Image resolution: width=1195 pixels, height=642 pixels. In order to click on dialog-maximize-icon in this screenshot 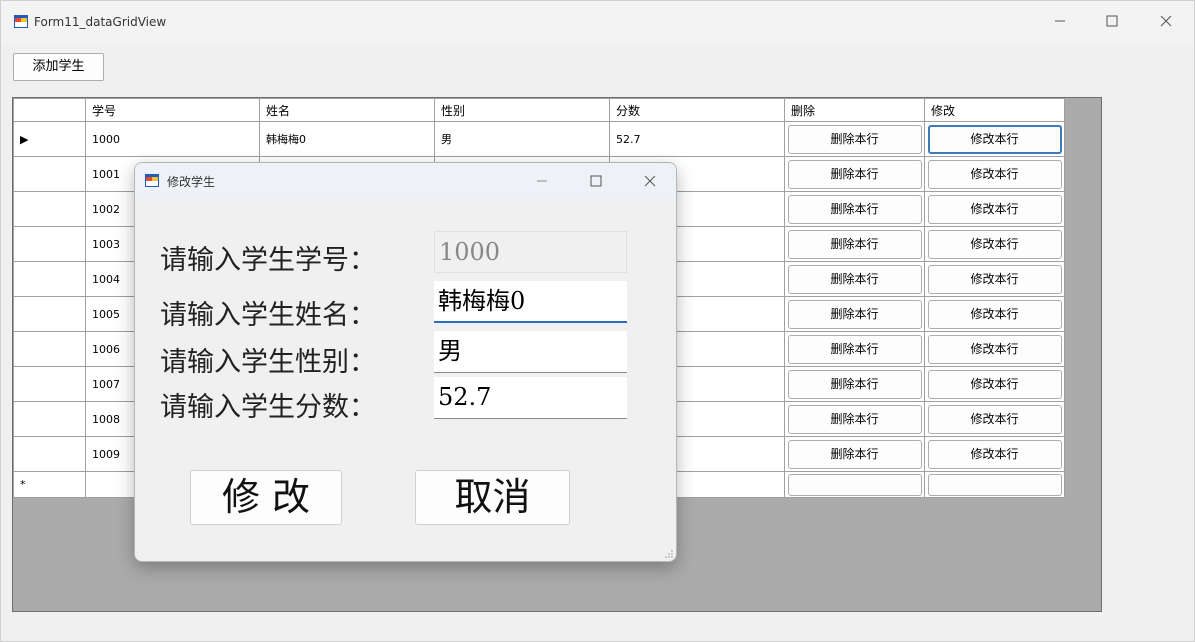, I will do `click(596, 181)`.